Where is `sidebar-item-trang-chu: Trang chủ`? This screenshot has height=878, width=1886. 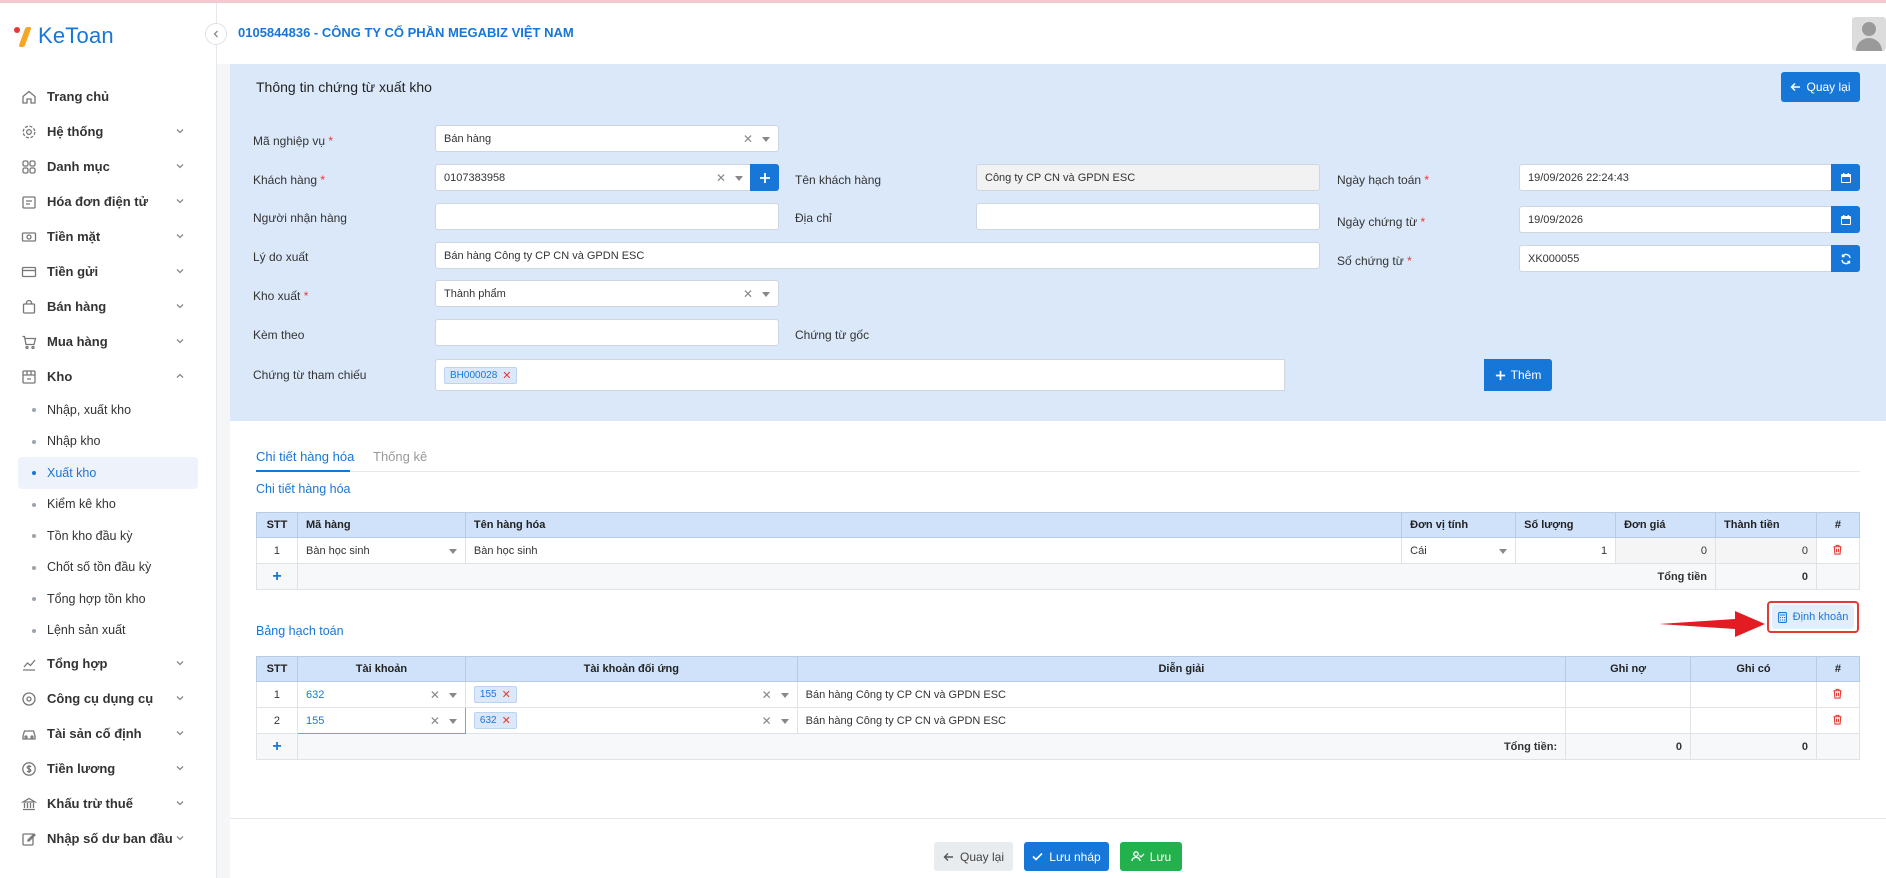 sidebar-item-trang-chu: Trang chủ is located at coordinates (108, 96).